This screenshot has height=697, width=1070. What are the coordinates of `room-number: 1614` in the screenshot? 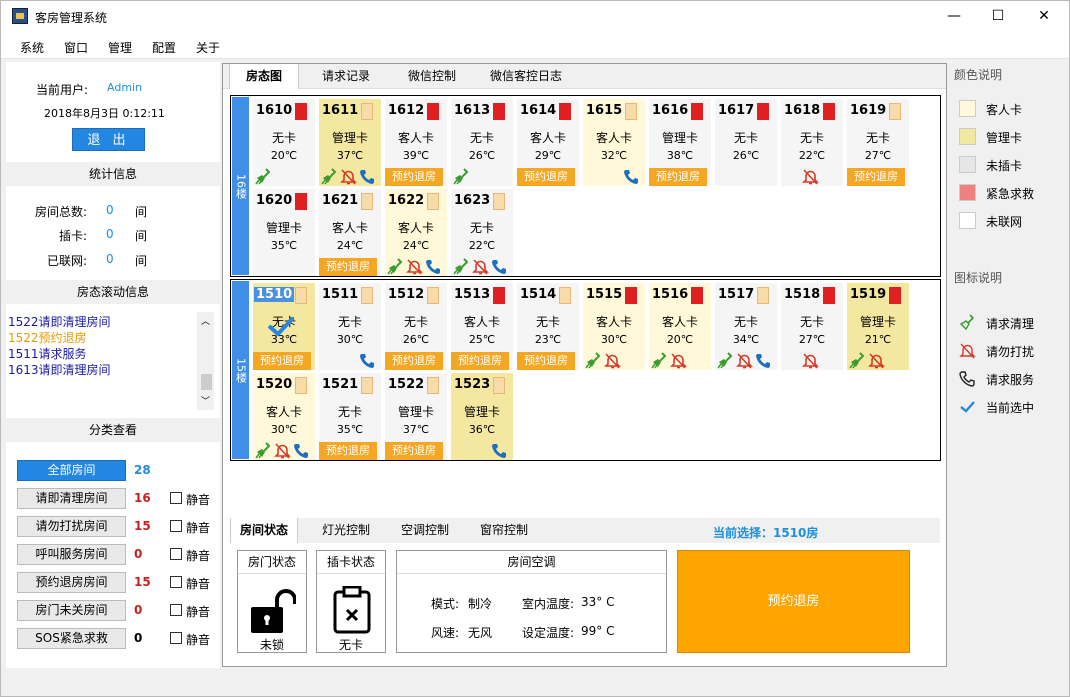 It's located at (538, 110).